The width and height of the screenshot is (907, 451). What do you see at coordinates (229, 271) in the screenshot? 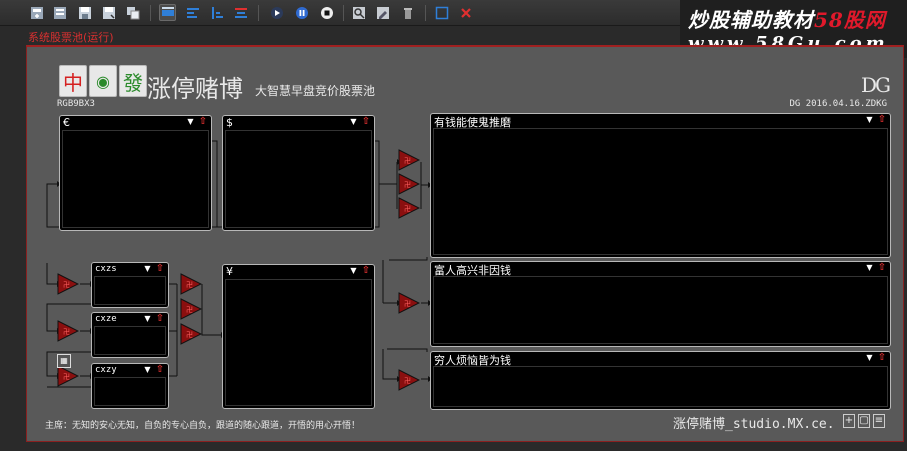
I see `panel-title: ¥` at bounding box center [229, 271].